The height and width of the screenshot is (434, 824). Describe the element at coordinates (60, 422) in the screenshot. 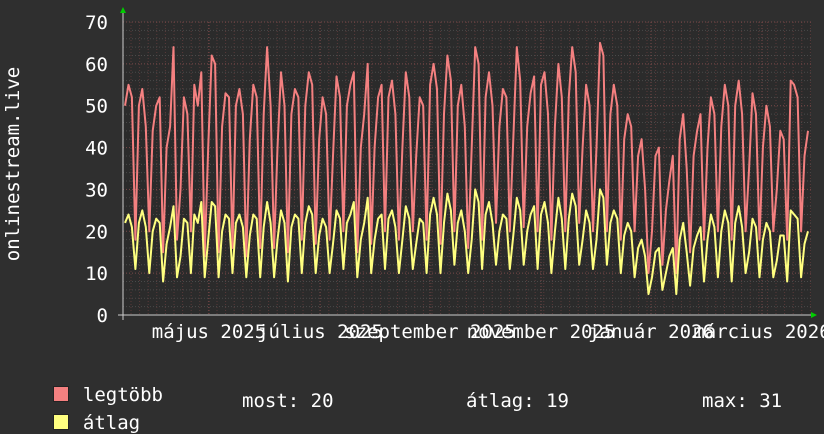

I see `legend-swatch-avg` at that location.